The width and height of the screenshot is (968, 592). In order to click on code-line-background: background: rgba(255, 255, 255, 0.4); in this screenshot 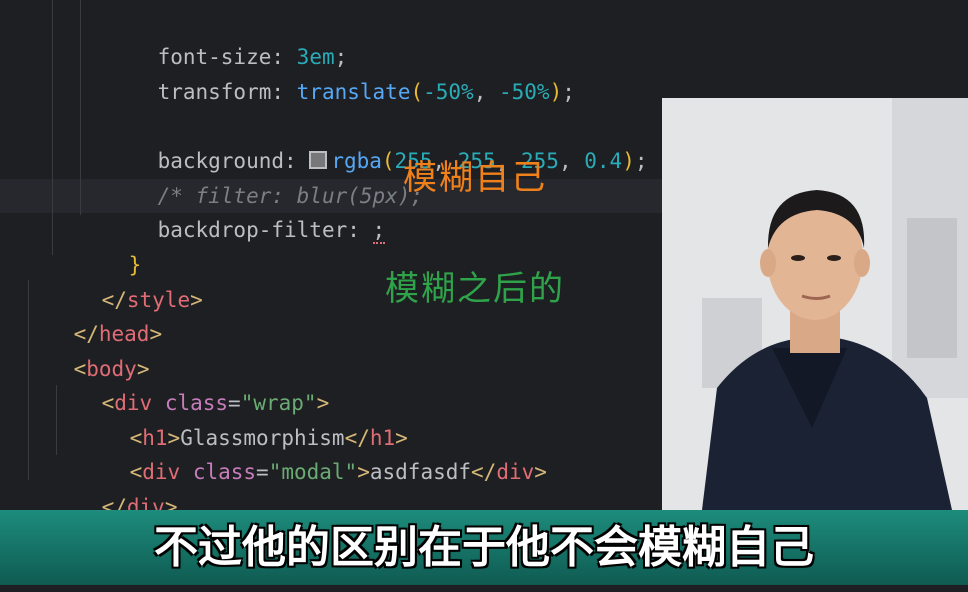, I will do `click(377, 141)`.